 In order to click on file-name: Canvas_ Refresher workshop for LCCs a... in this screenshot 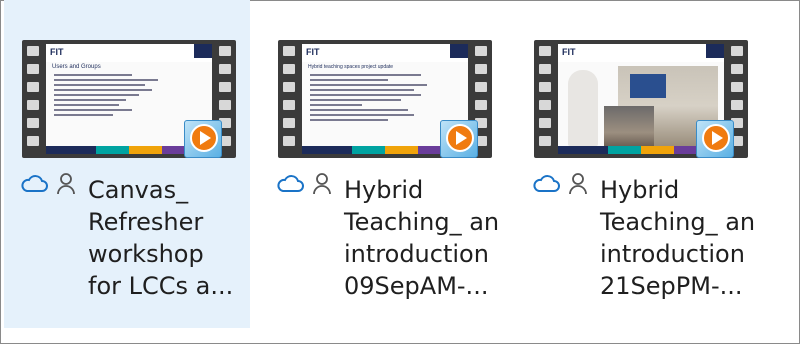, I will do `click(161, 238)`.